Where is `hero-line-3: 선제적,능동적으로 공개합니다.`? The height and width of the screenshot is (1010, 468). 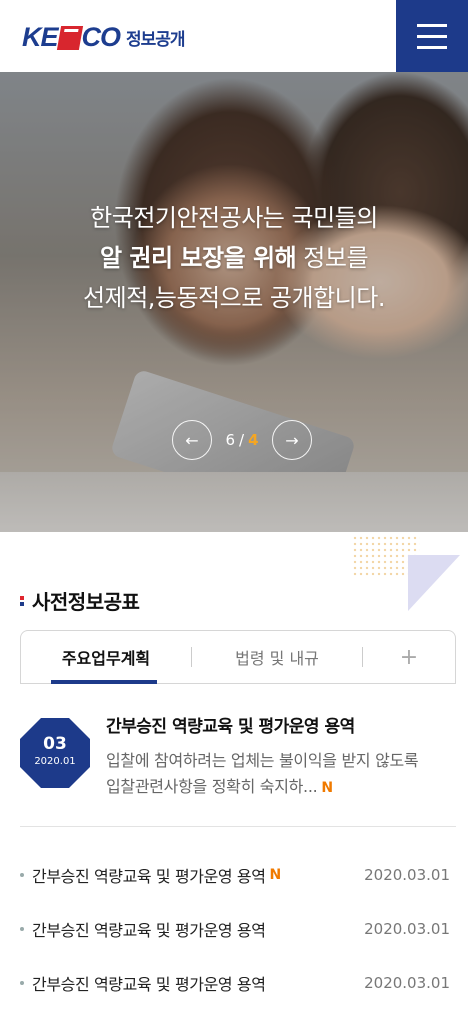 hero-line-3: 선제적,능동적으로 공개합니다. is located at coordinates (234, 298).